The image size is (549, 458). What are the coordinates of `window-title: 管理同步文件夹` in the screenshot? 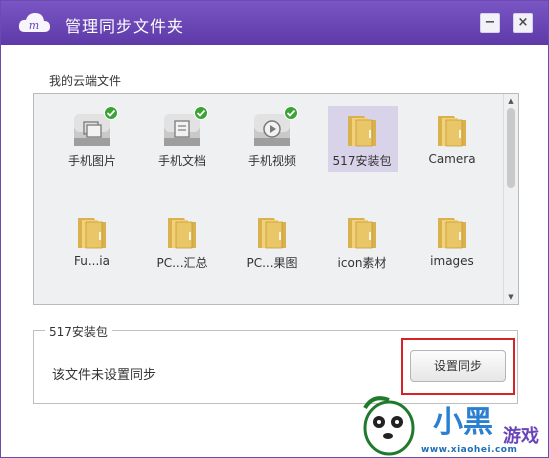 It's located at (125, 26).